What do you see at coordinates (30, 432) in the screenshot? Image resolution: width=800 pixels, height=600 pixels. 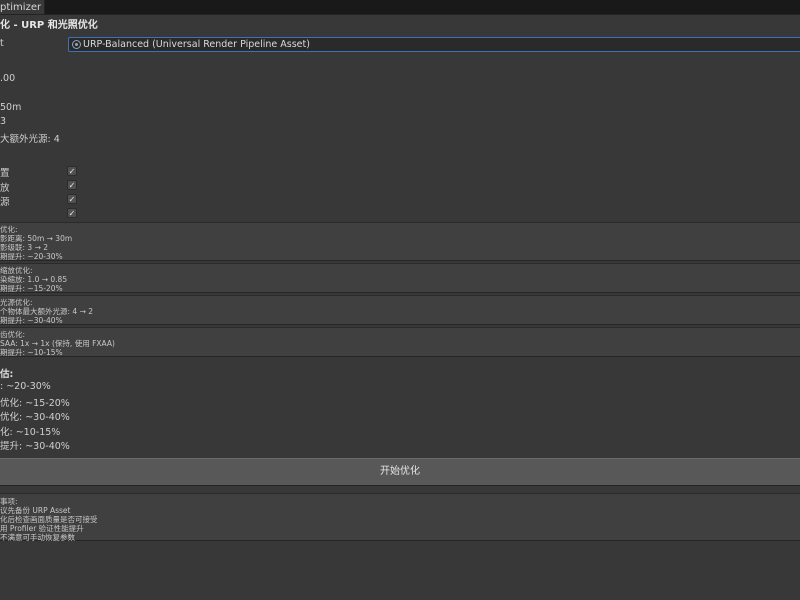 I see `estimate-item: 化: ~10-15%` at bounding box center [30, 432].